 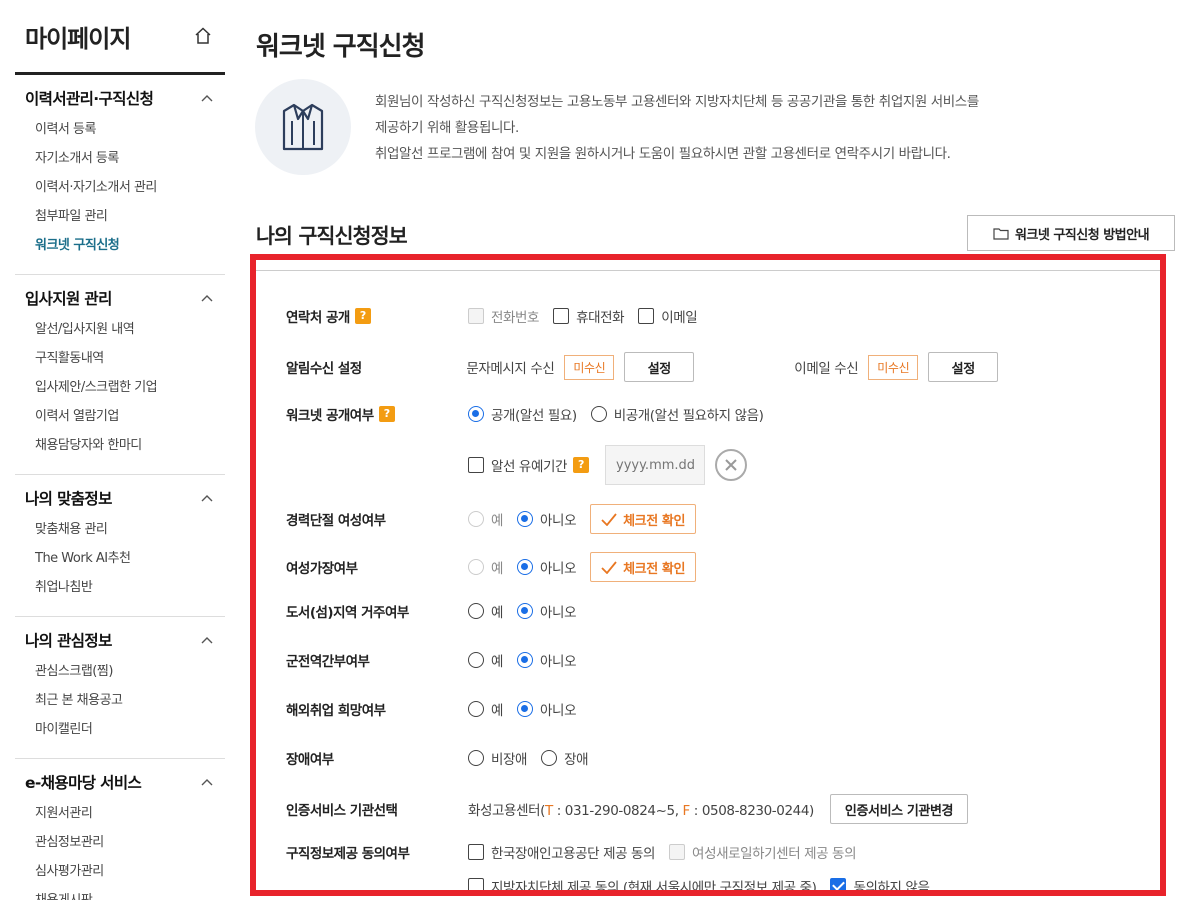 I want to click on sidebar-item: 취업나침반, so click(x=120, y=587).